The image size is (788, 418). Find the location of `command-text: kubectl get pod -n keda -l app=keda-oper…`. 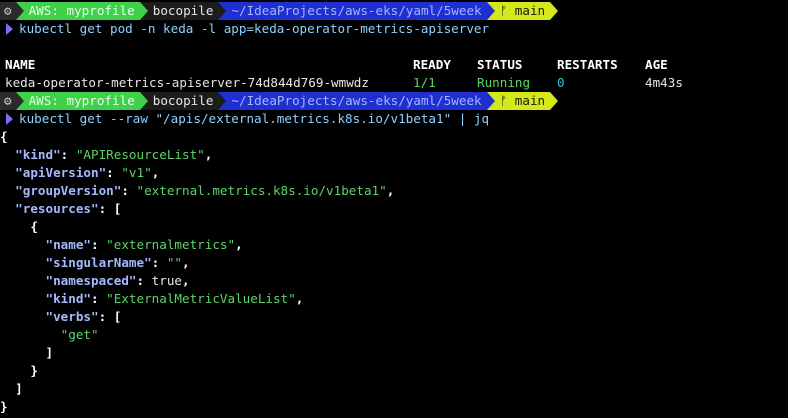

command-text: kubectl get pod -n keda -l app=keda-oper… is located at coordinates (254, 28).